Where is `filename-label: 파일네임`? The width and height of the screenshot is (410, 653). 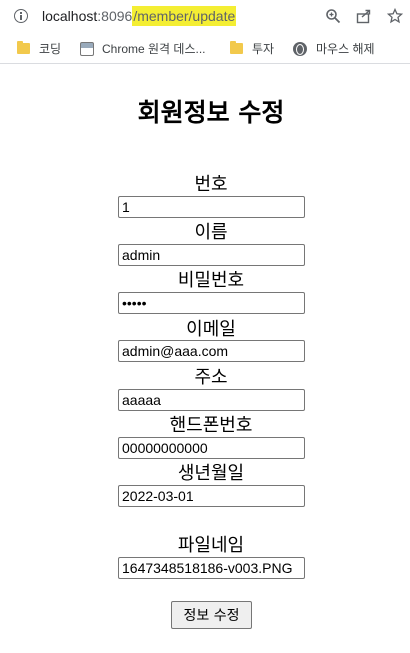 filename-label: 파일네임 is located at coordinates (211, 545).